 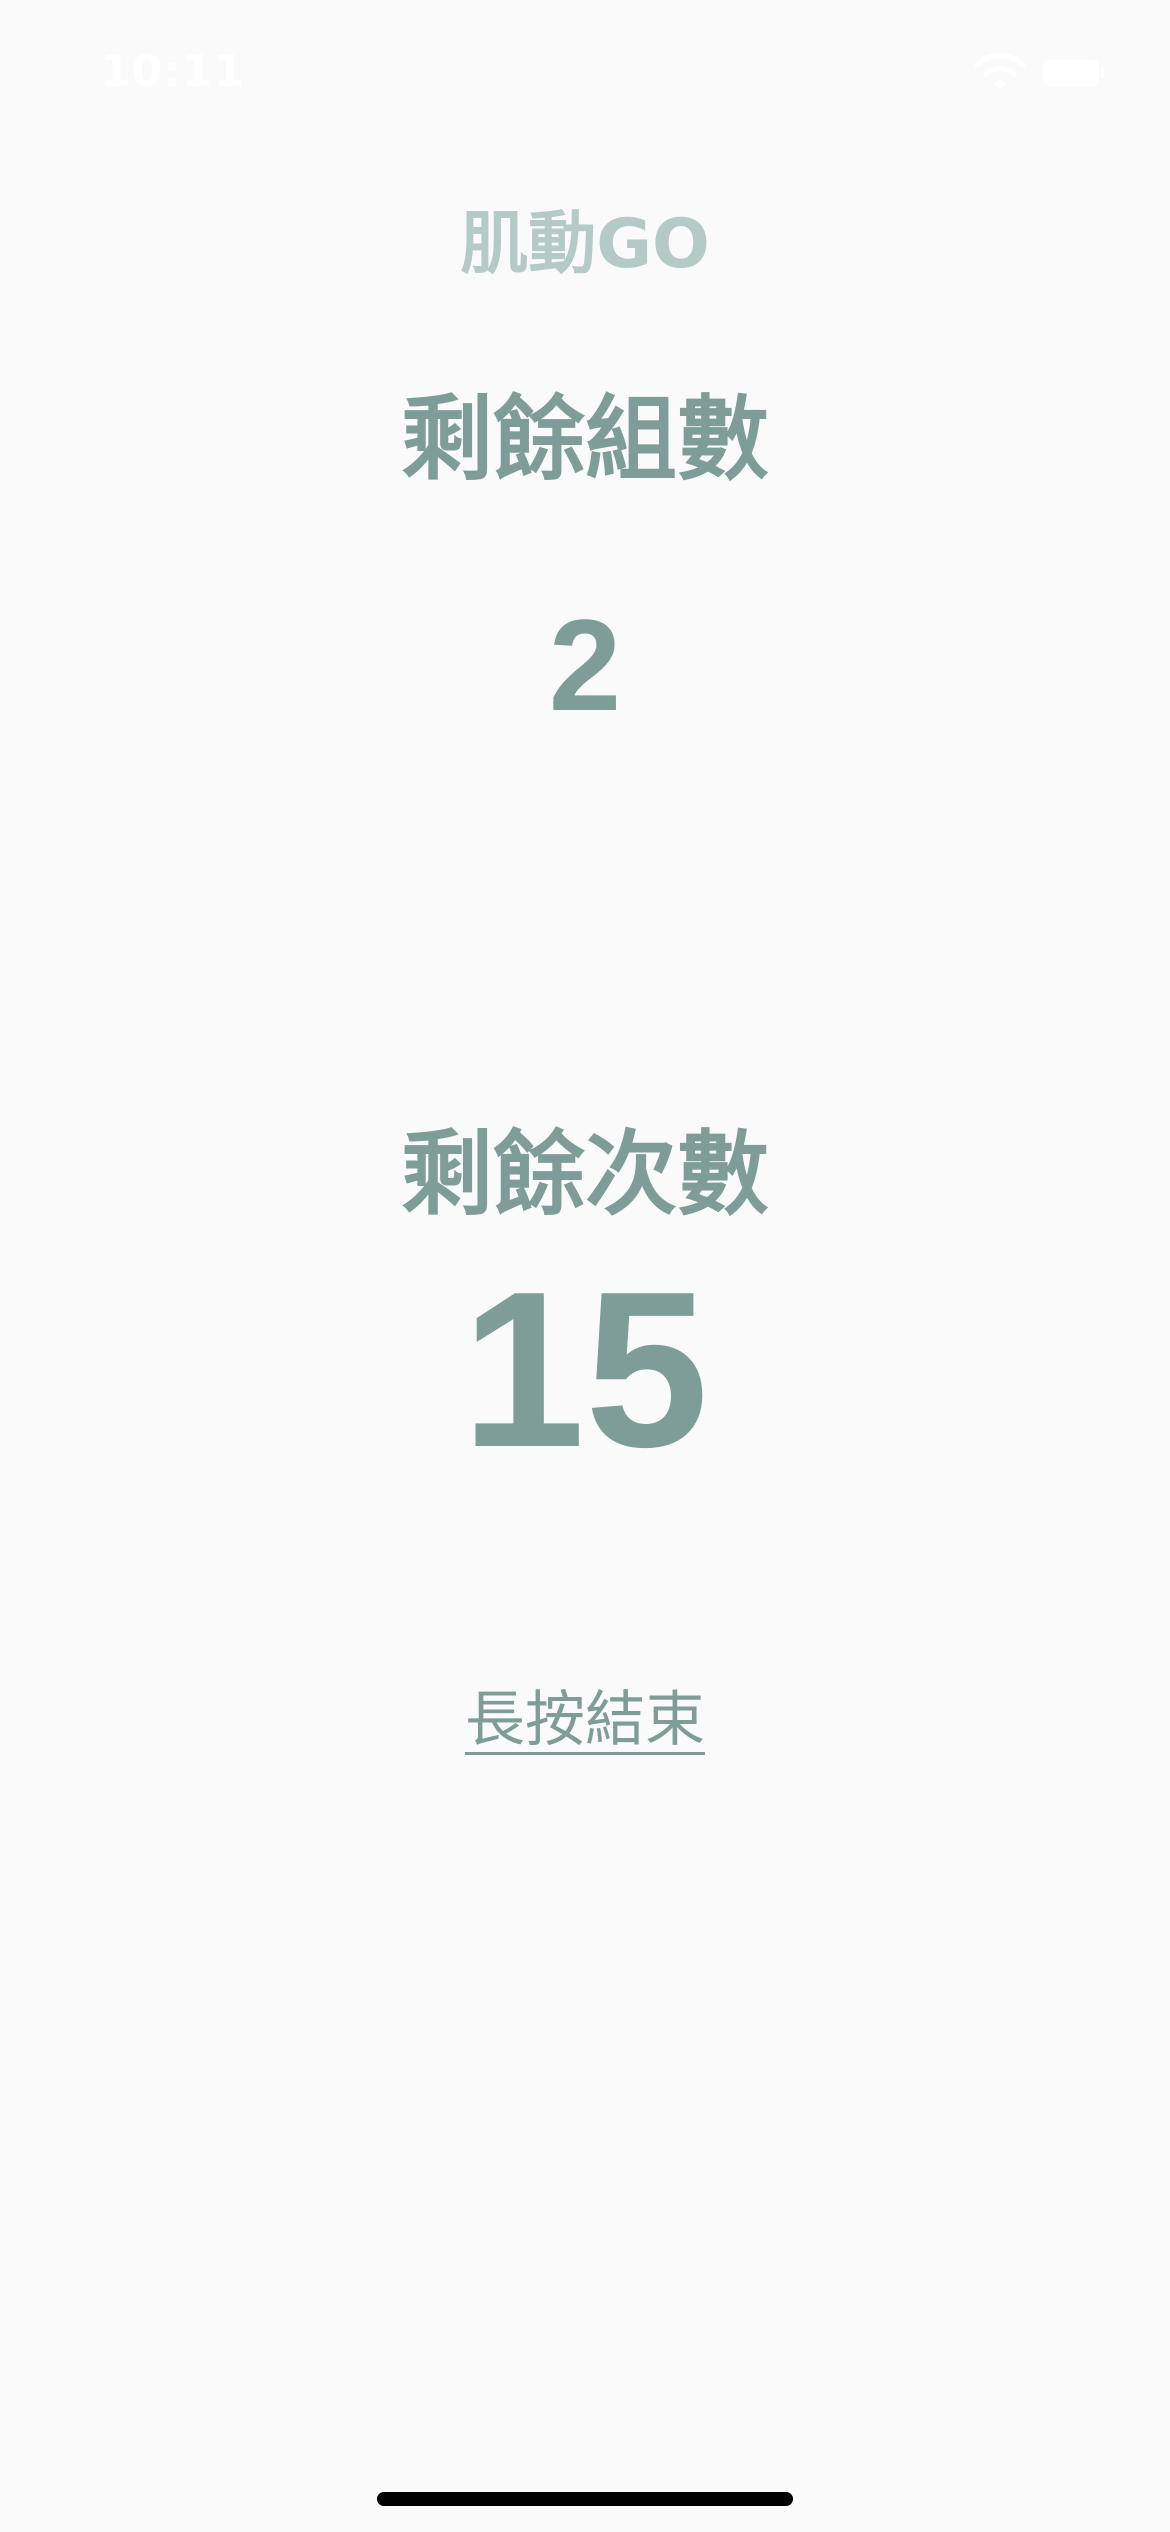 I want to click on remaining-sets-label: 剩餘組數, so click(x=584, y=439).